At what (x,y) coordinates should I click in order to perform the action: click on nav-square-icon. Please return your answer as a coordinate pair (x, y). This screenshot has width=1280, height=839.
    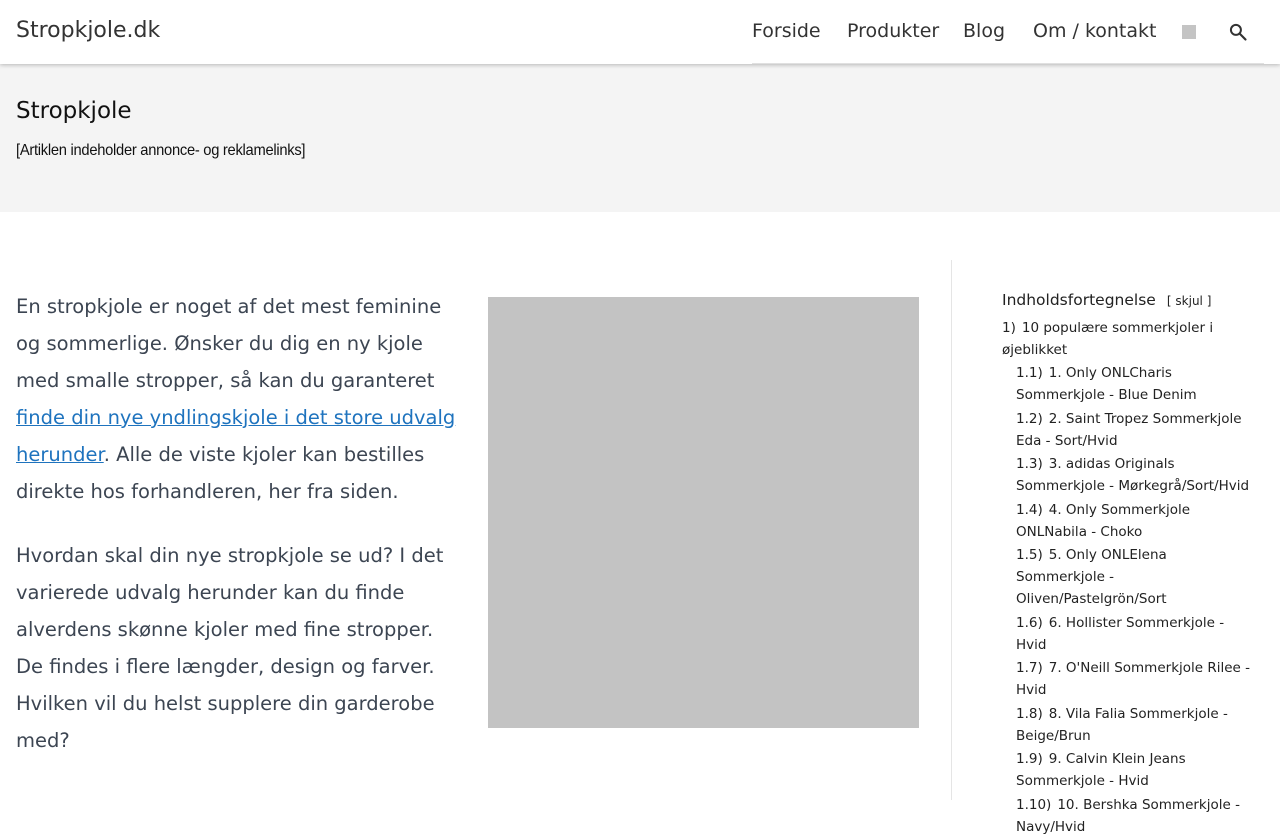
    Looking at the image, I should click on (1189, 32).